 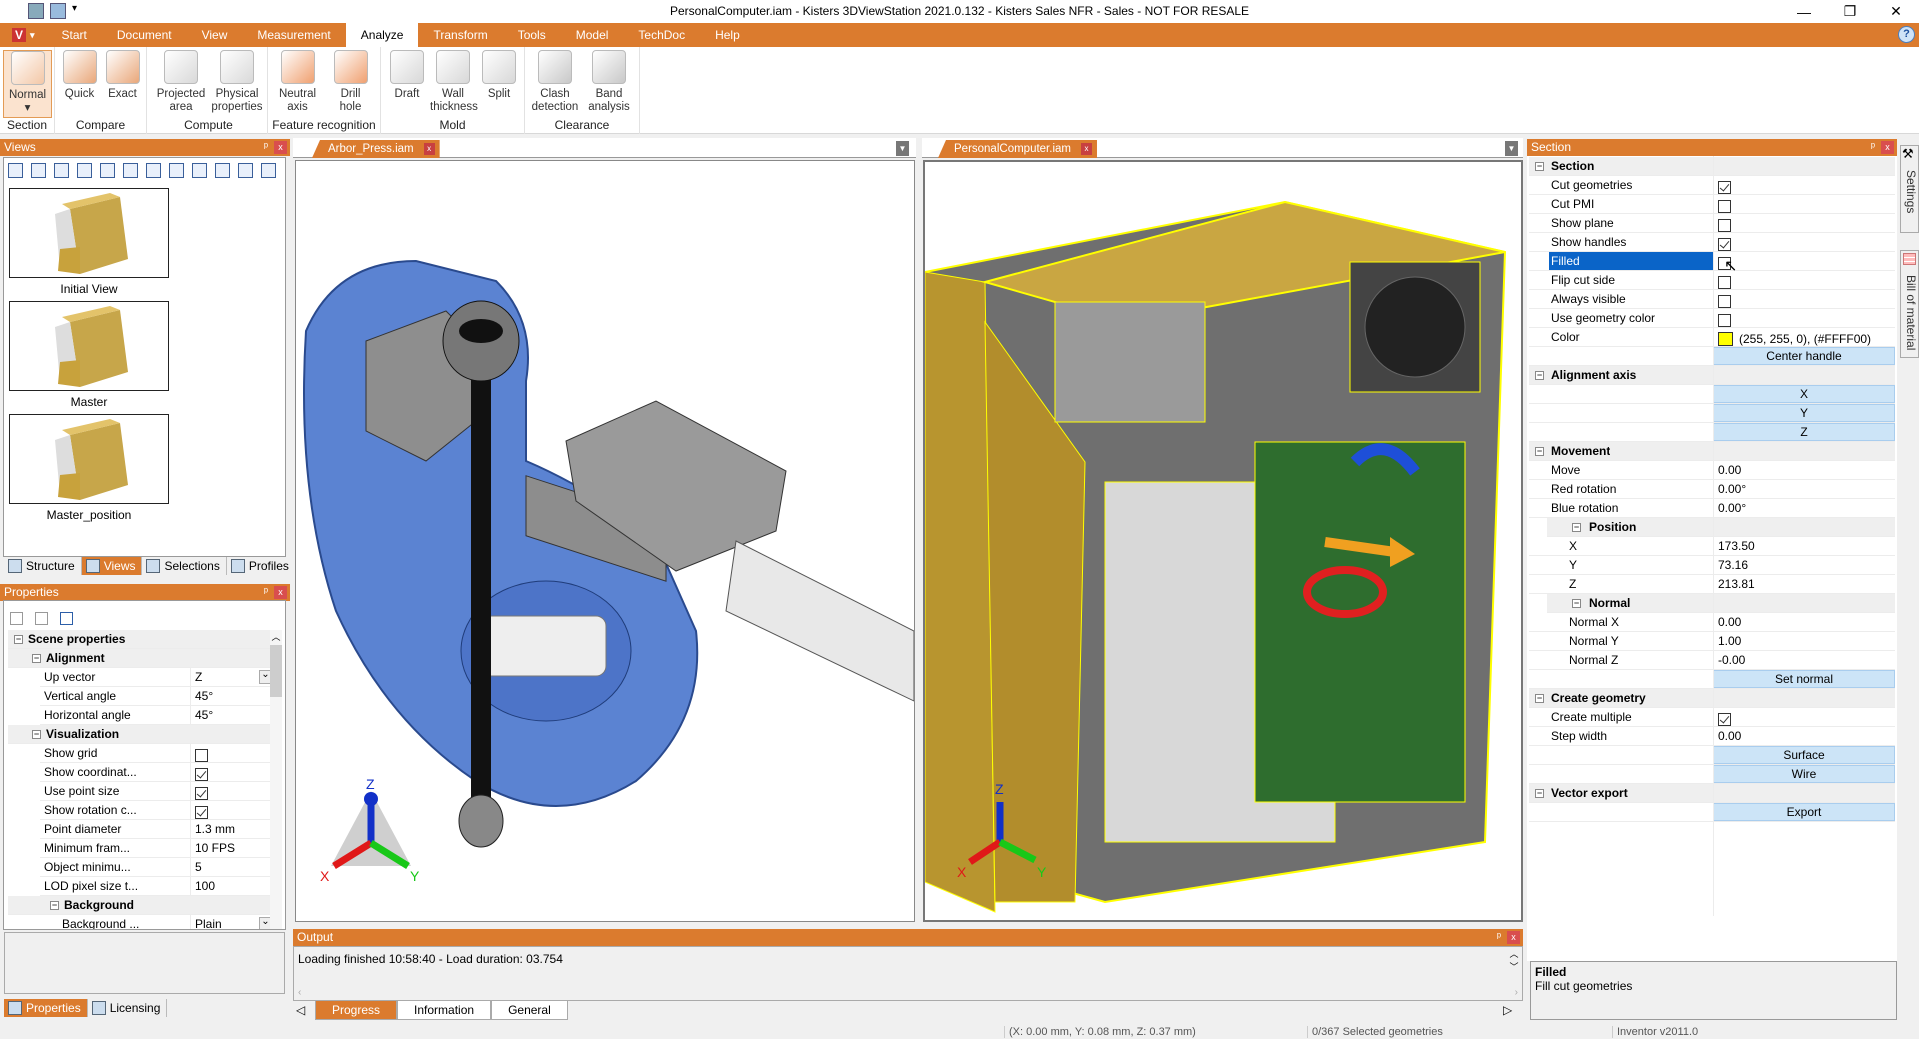 What do you see at coordinates (299, 992) in the screenshot?
I see `scroll-left-icon: ‹` at bounding box center [299, 992].